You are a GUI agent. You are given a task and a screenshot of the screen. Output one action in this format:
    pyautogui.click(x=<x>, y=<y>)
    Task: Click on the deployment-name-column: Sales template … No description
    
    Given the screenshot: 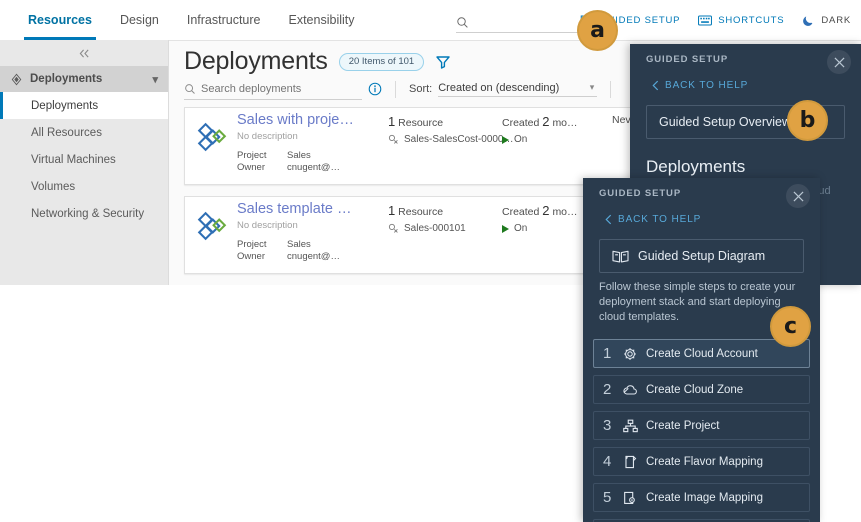 What is the action you would take?
    pyautogui.click(x=317, y=216)
    